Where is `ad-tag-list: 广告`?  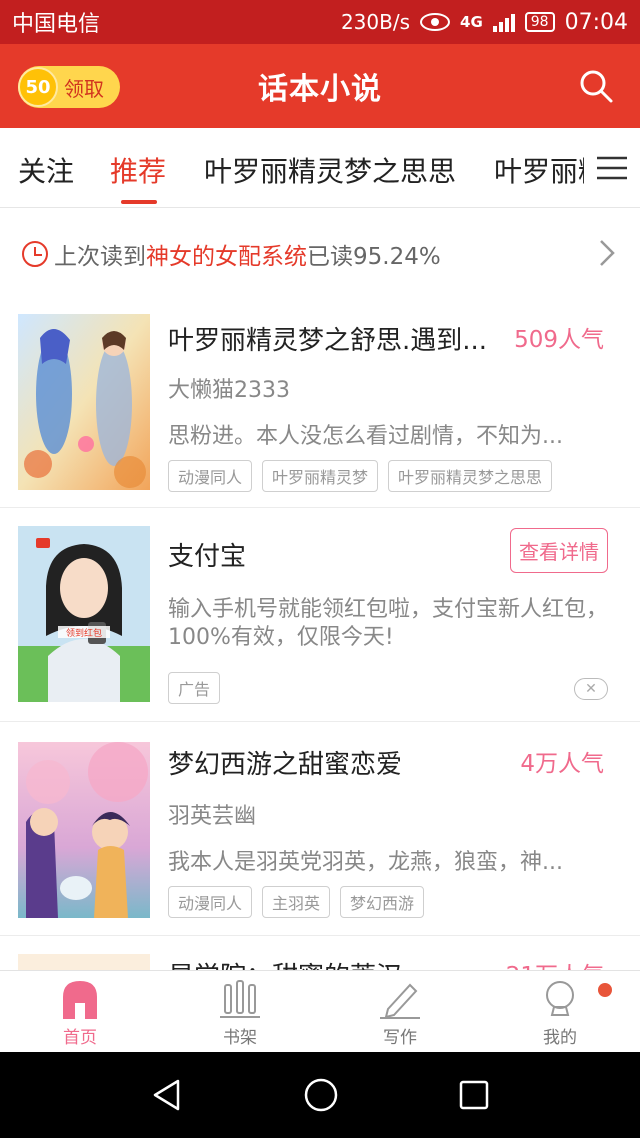
ad-tag-list: 广告 is located at coordinates (194, 688).